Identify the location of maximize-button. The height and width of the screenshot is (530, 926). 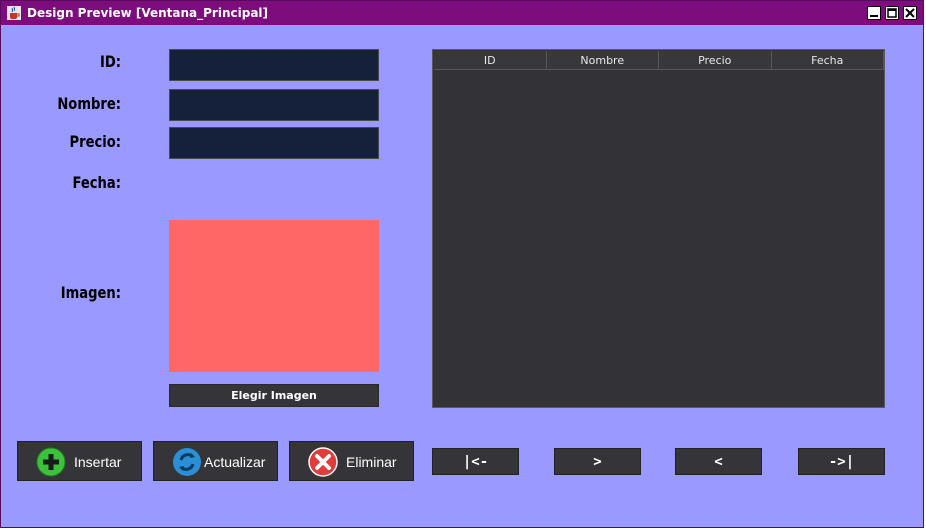
(892, 13).